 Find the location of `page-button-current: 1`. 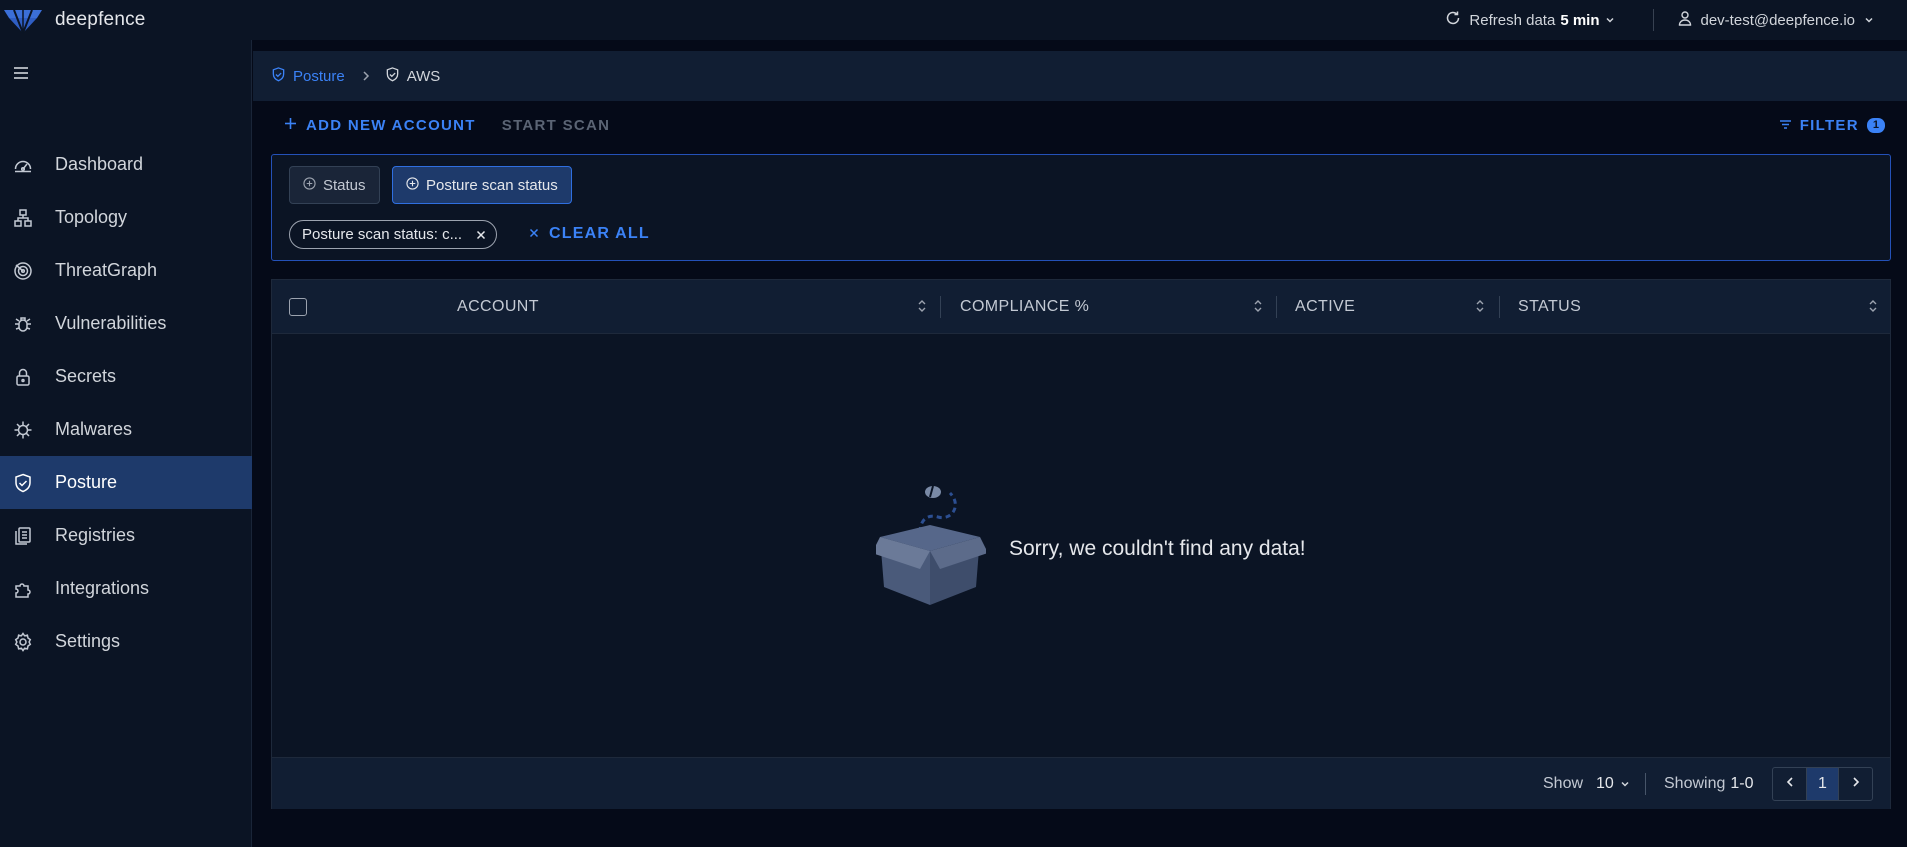

page-button-current: 1 is located at coordinates (1822, 784).